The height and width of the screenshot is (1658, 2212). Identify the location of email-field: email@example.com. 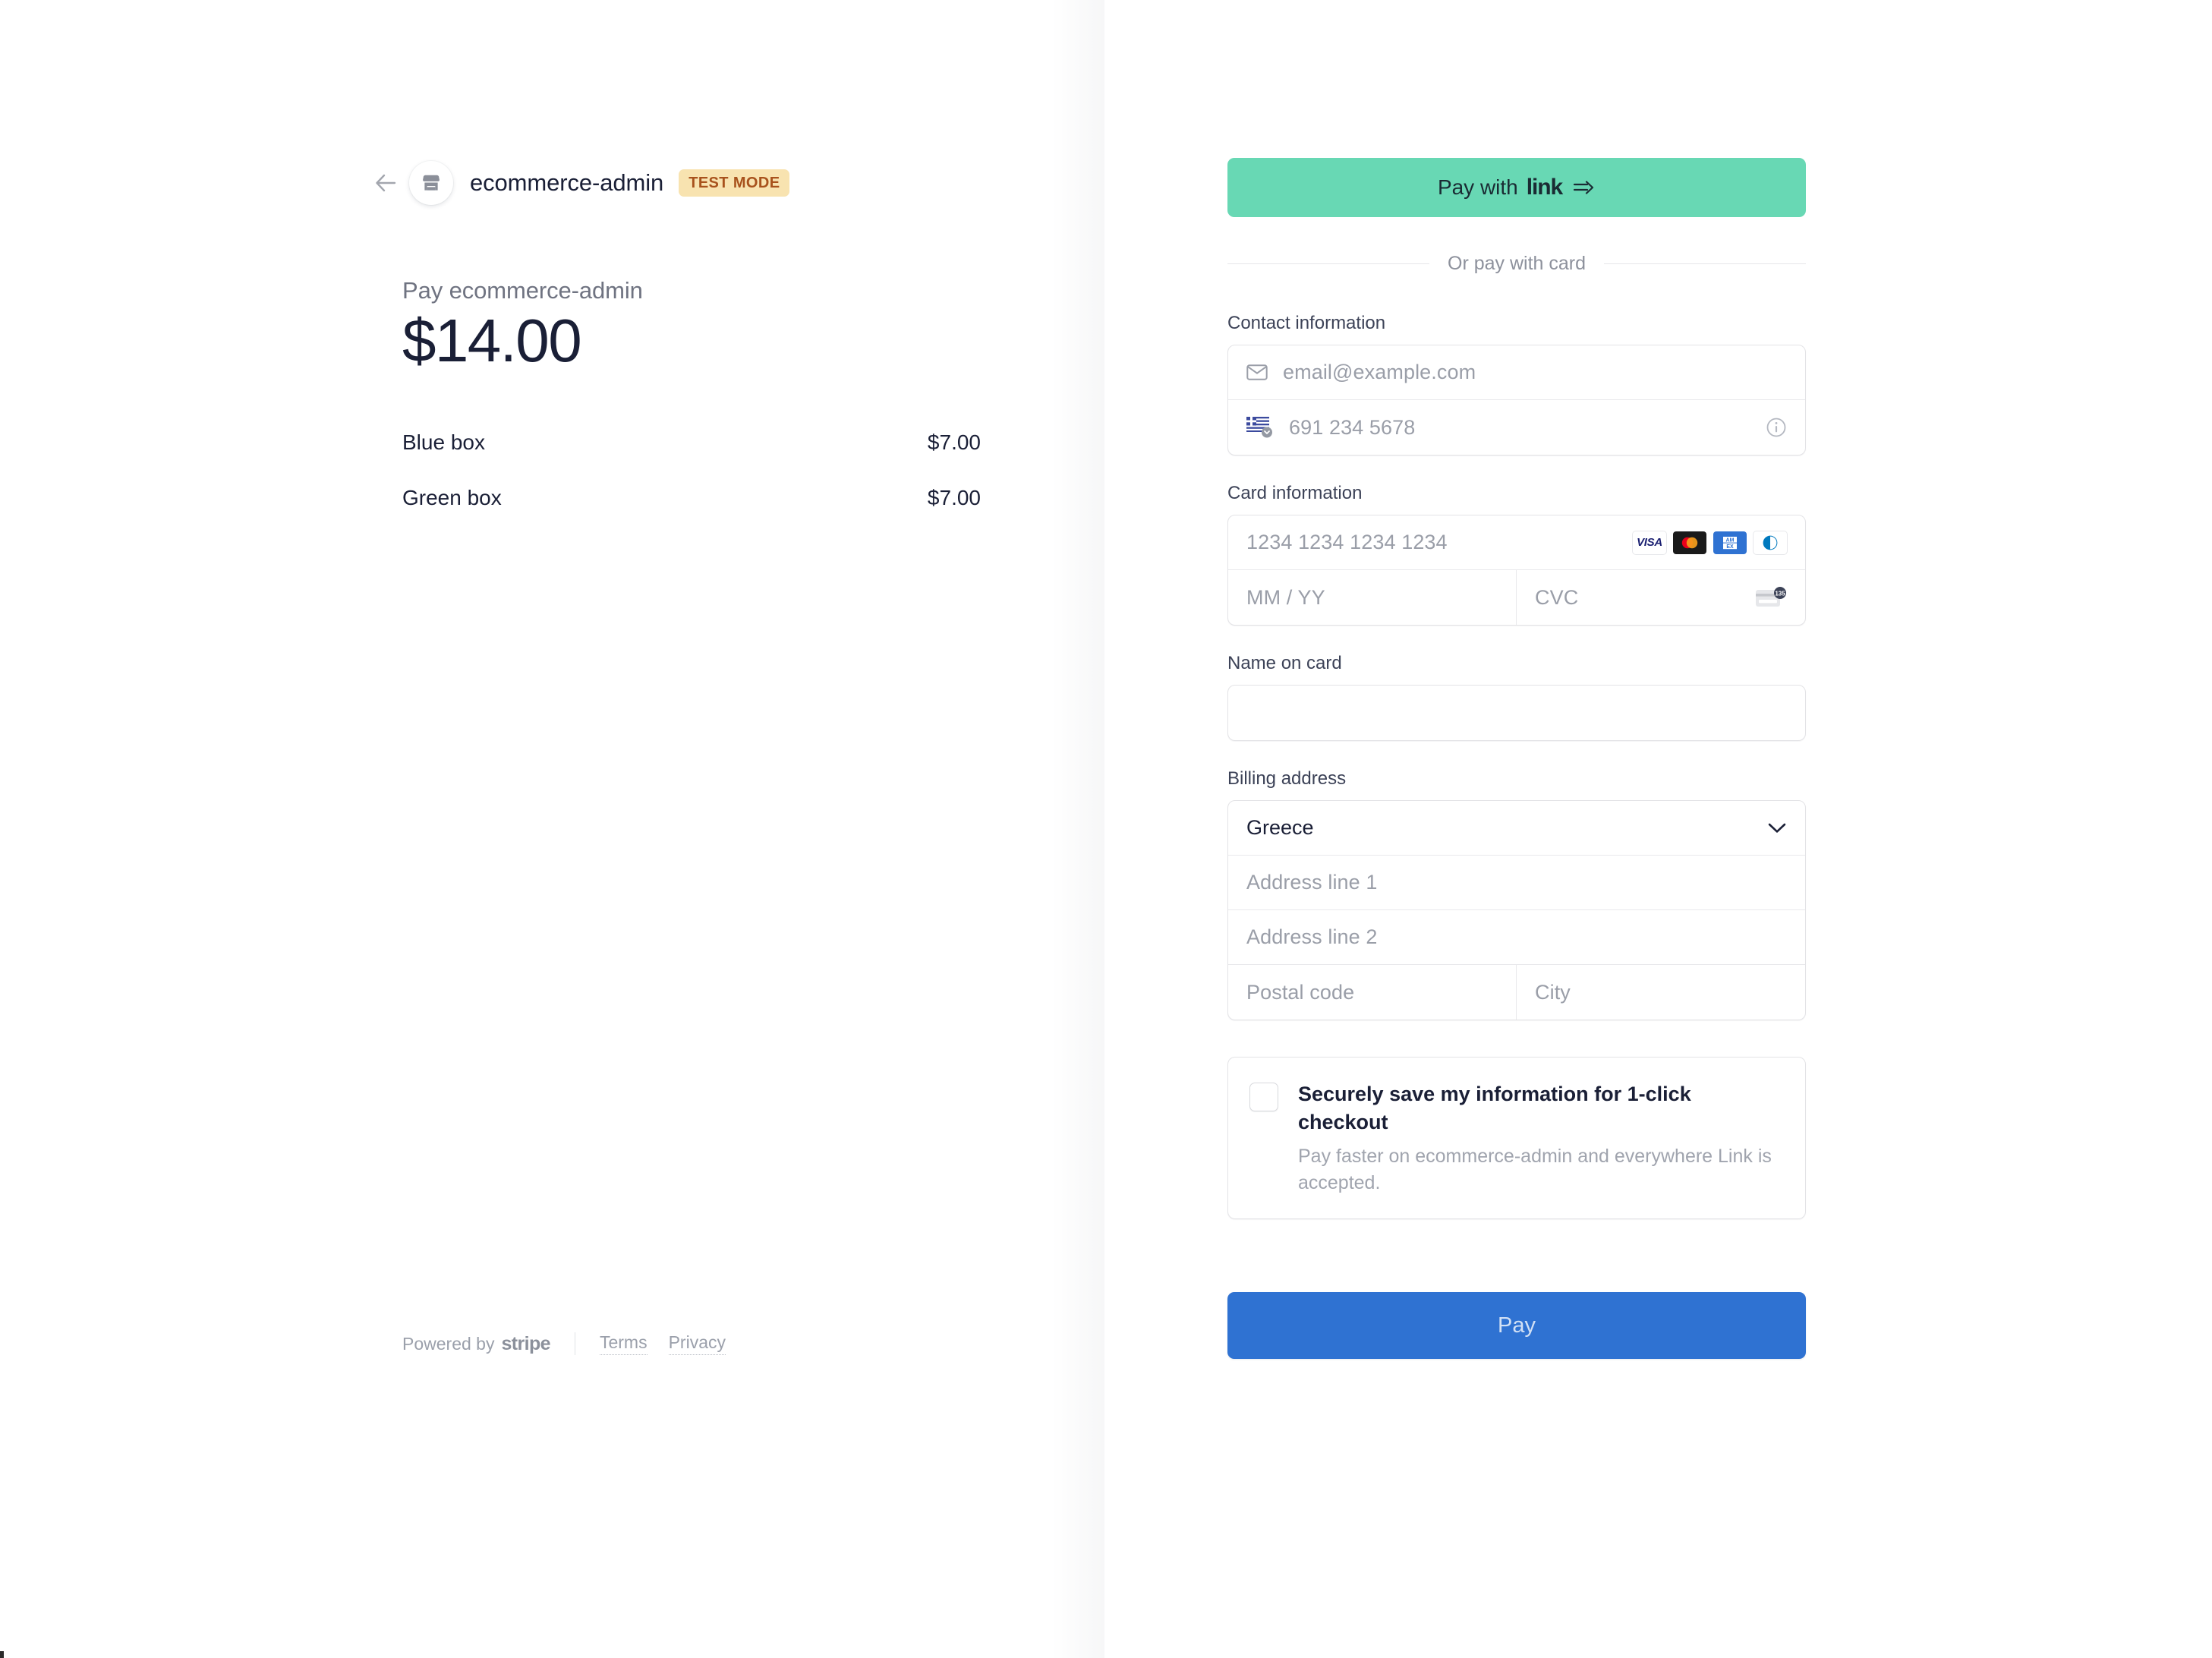
(1516, 372).